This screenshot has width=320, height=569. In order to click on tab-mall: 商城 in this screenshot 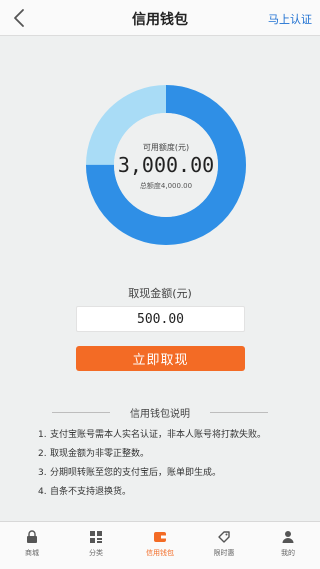, I will do `click(32, 545)`.